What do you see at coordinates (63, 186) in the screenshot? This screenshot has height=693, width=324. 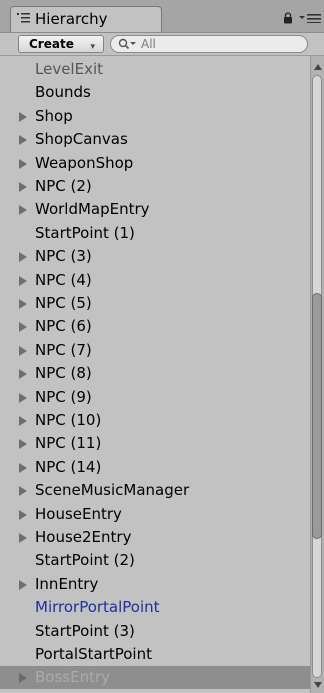 I see `hierarchy-item-label: NPC (2)` at bounding box center [63, 186].